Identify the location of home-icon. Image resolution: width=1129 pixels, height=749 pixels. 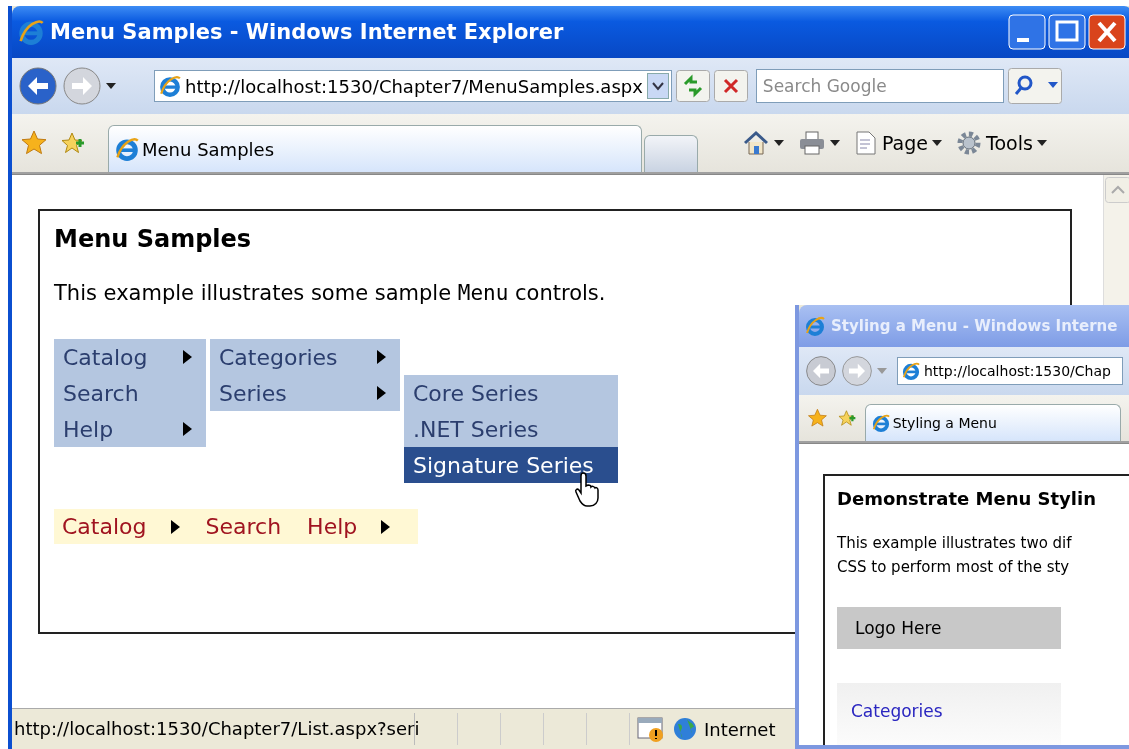
(756, 143).